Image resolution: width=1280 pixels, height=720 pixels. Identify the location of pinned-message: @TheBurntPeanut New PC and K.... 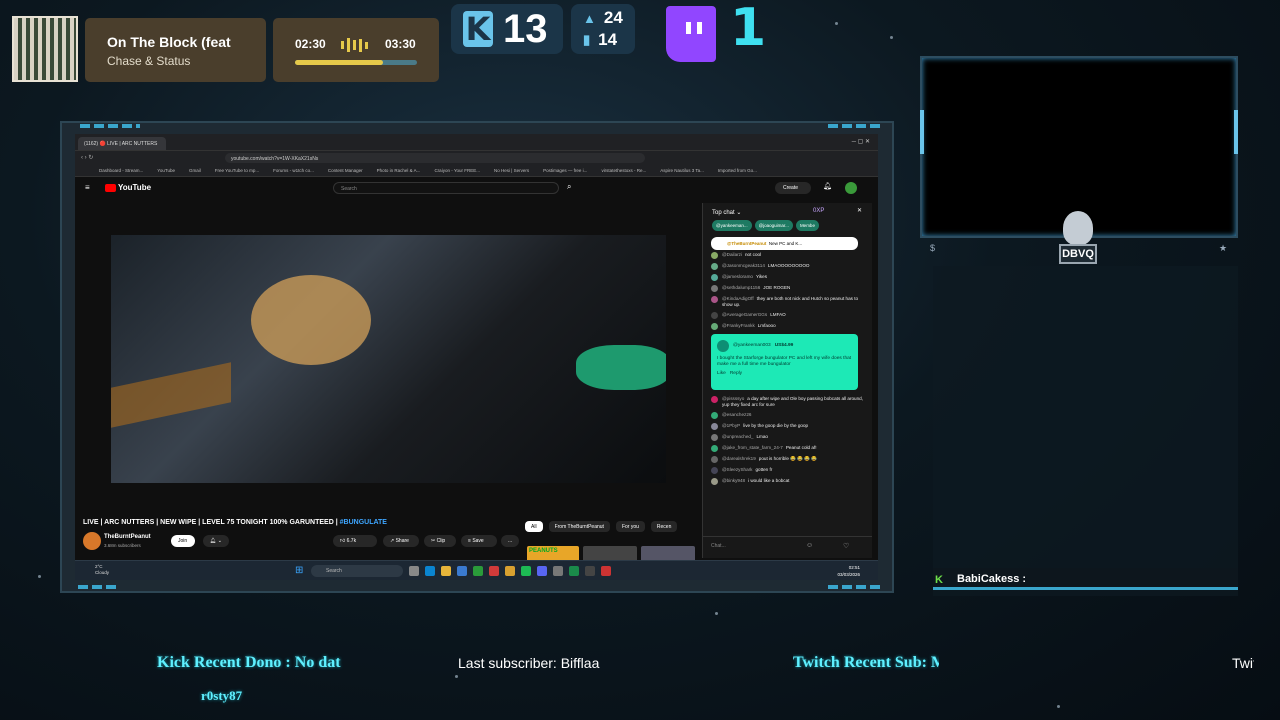
(784, 243).